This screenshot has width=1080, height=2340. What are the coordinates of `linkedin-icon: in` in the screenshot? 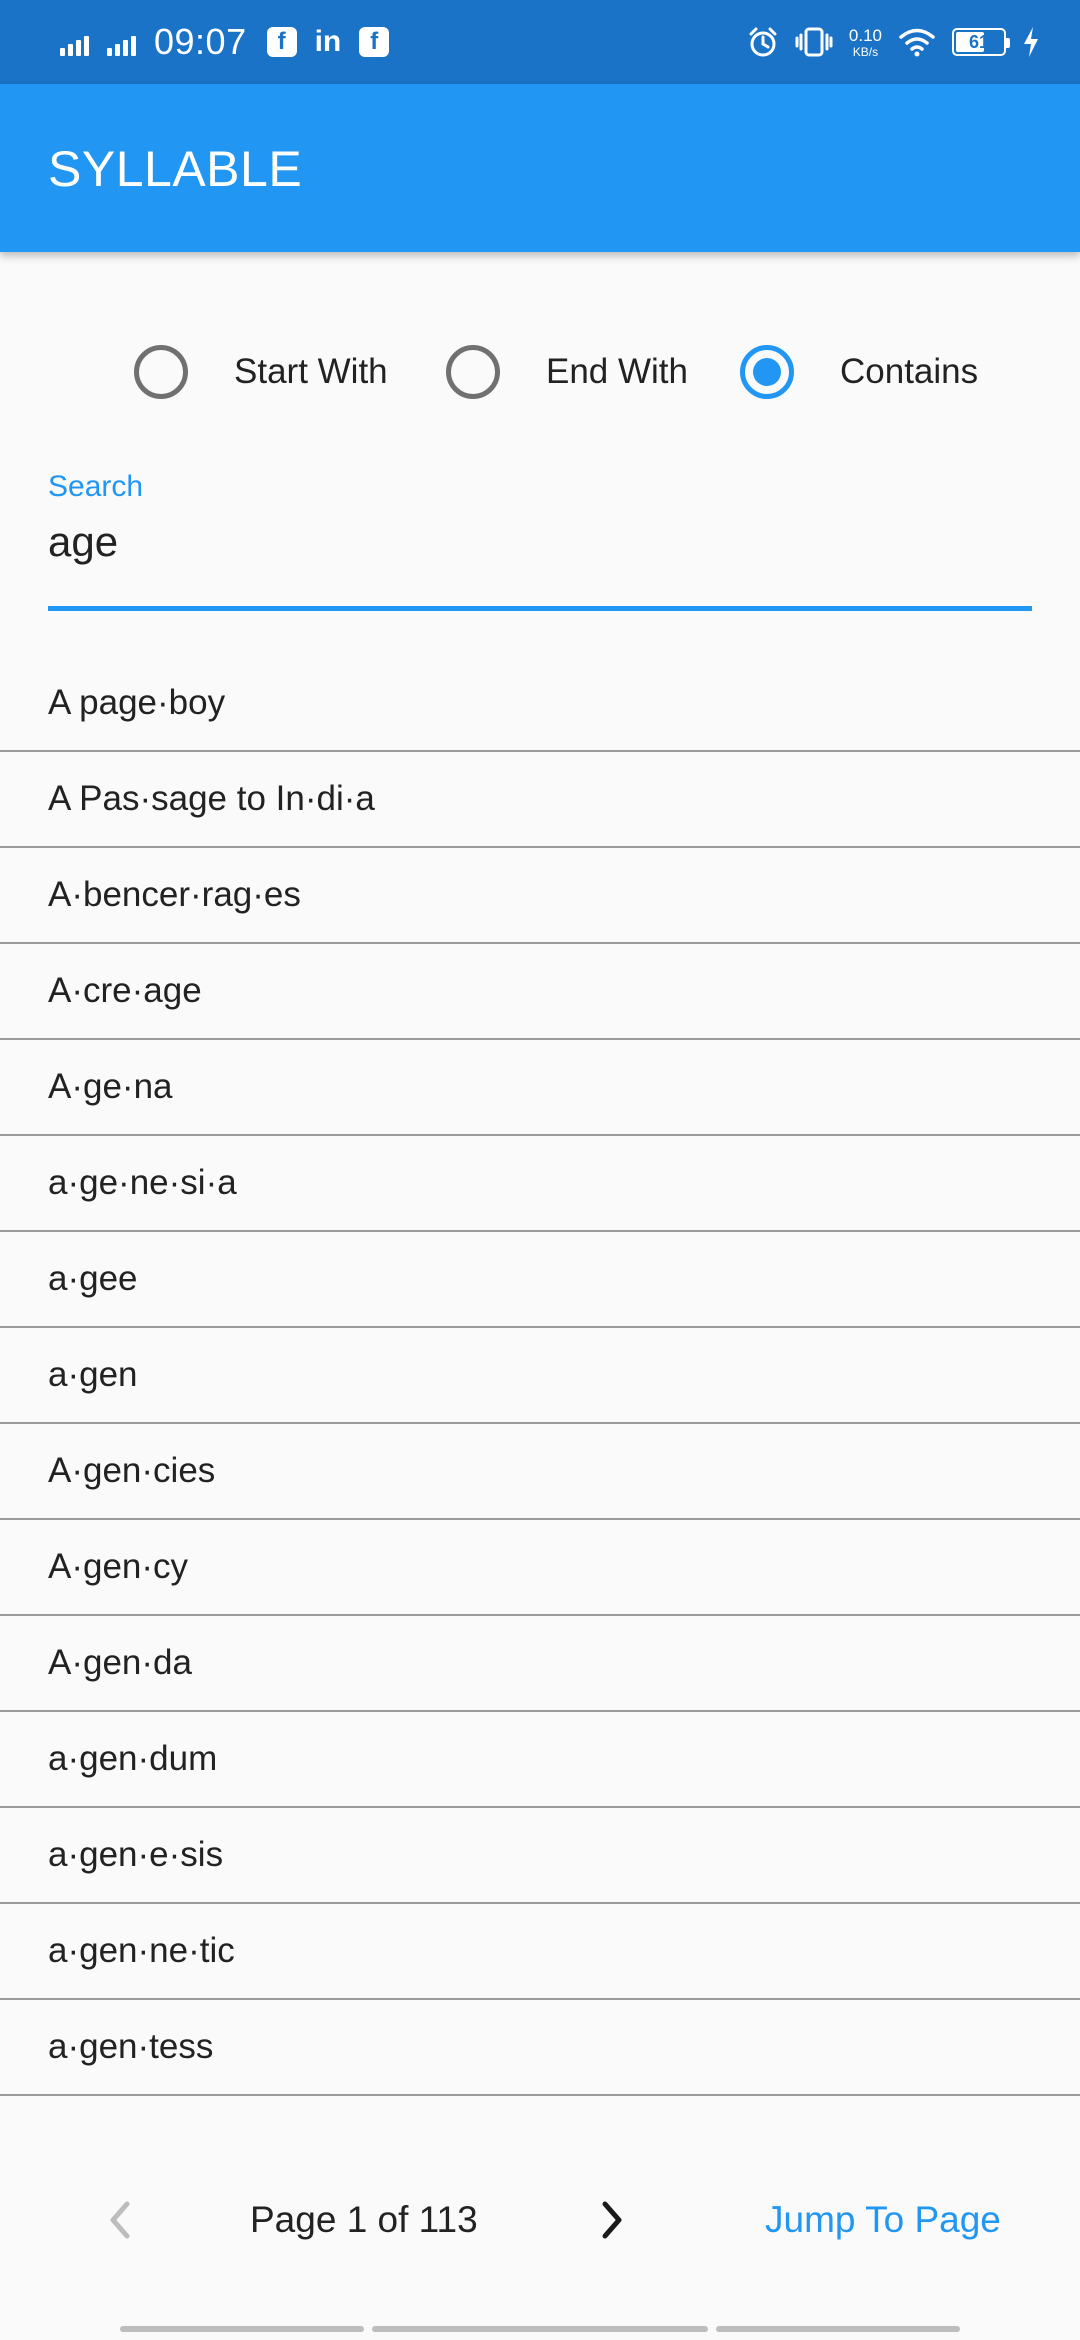 It's located at (328, 41).